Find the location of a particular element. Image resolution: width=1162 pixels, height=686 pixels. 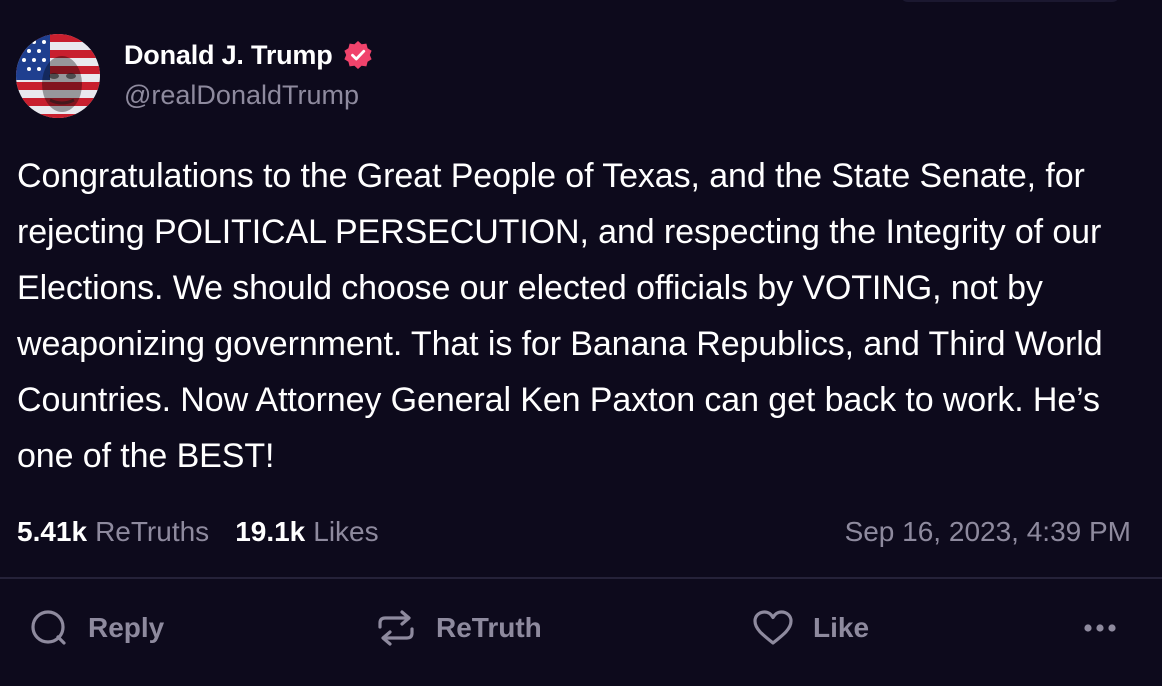

reply-button: Reply is located at coordinates (96, 628).